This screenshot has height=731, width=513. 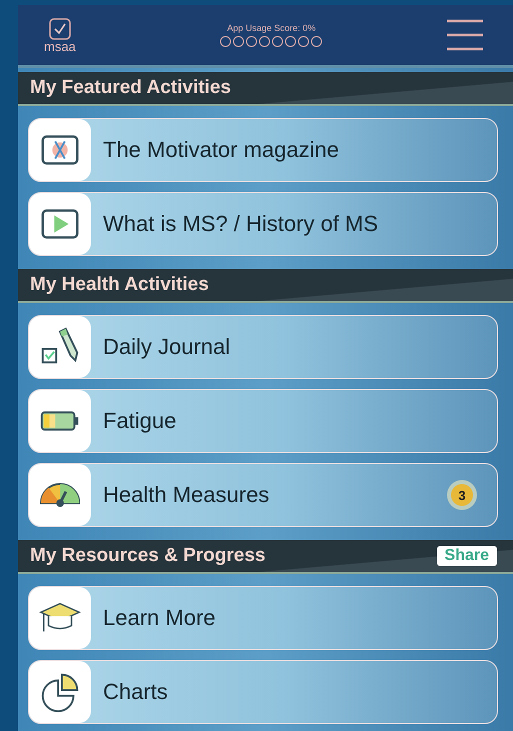 What do you see at coordinates (119, 285) in the screenshot?
I see `section-title: My Health Activities` at bounding box center [119, 285].